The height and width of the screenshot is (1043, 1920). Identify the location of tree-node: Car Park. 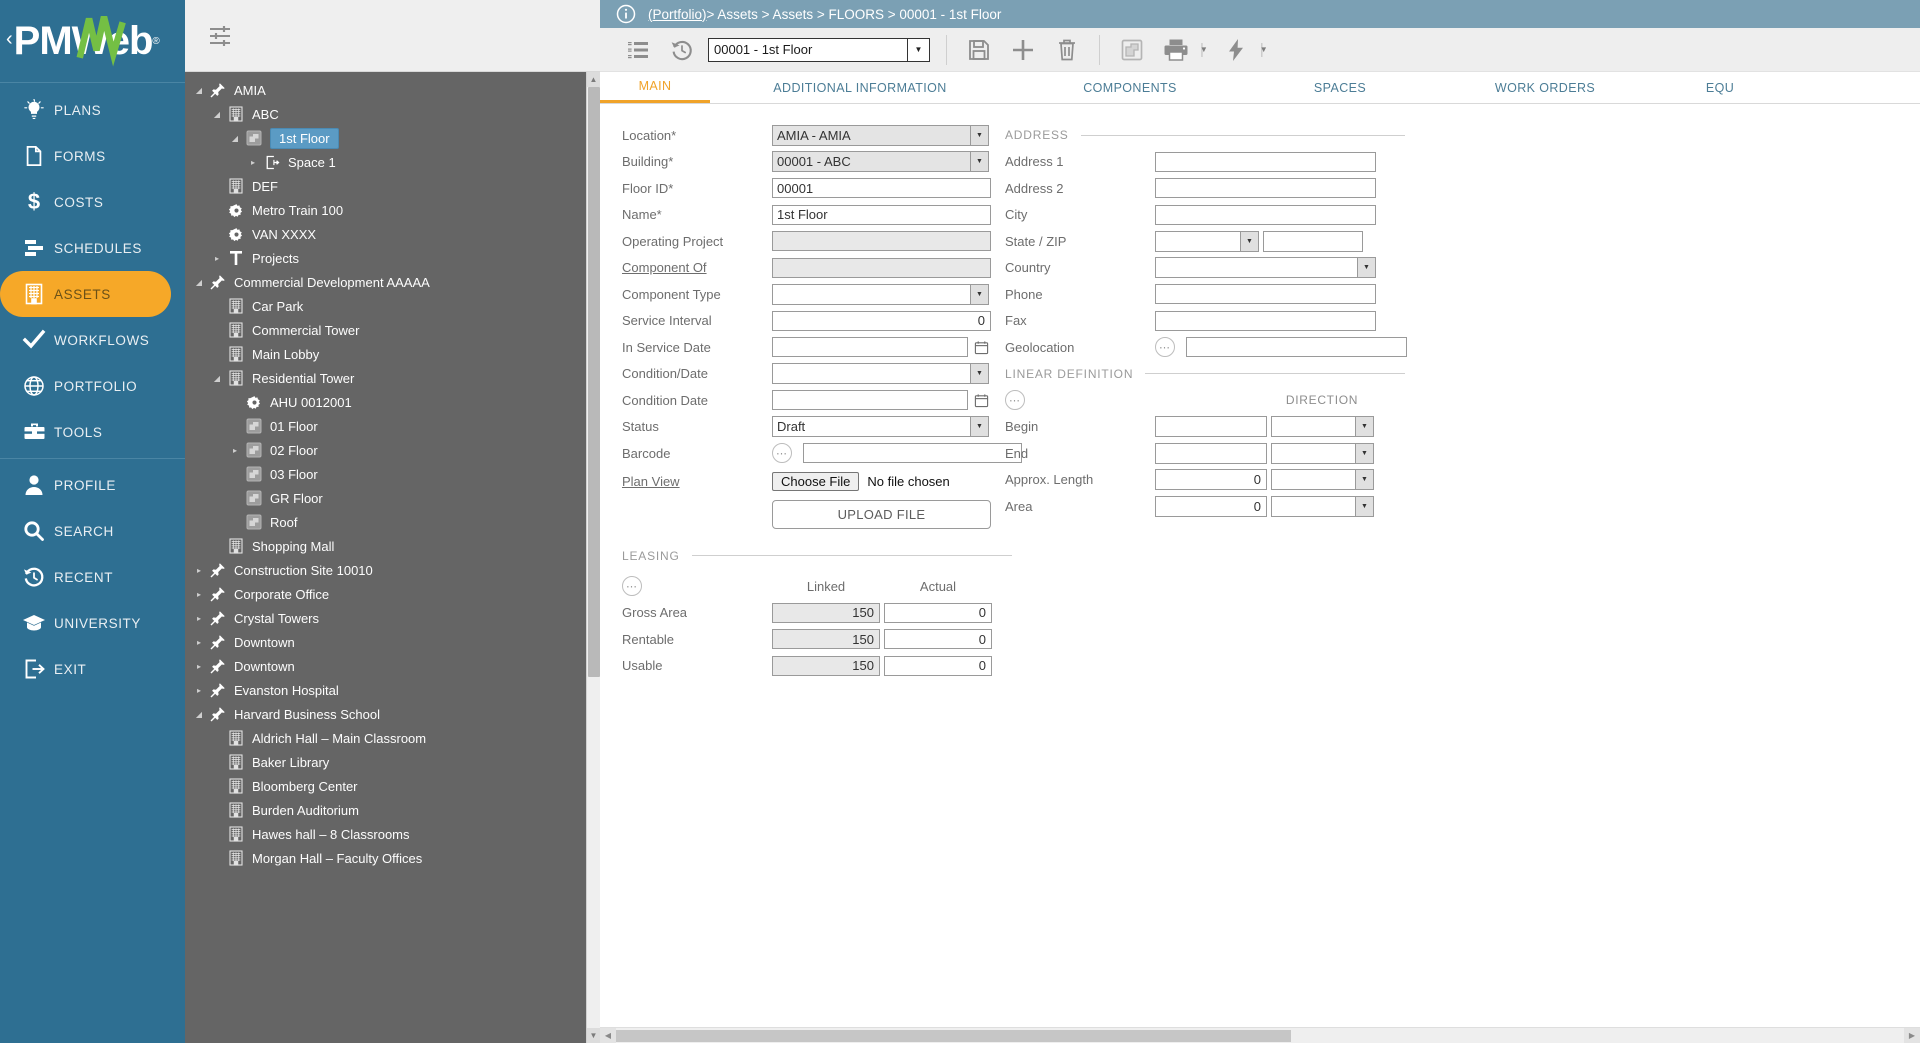
(385, 306).